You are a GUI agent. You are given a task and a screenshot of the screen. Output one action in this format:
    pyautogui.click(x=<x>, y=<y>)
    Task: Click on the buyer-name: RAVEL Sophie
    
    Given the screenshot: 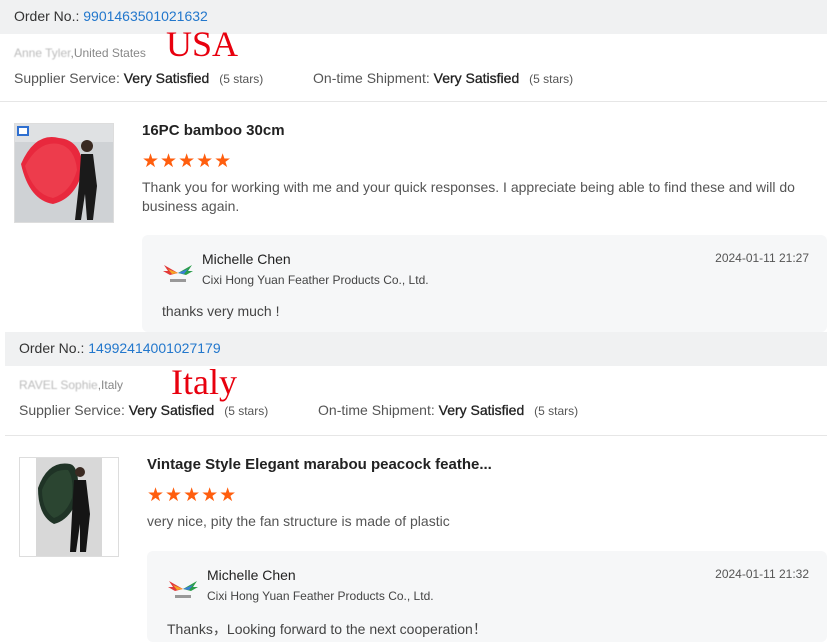 What is the action you would take?
    pyautogui.click(x=58, y=385)
    